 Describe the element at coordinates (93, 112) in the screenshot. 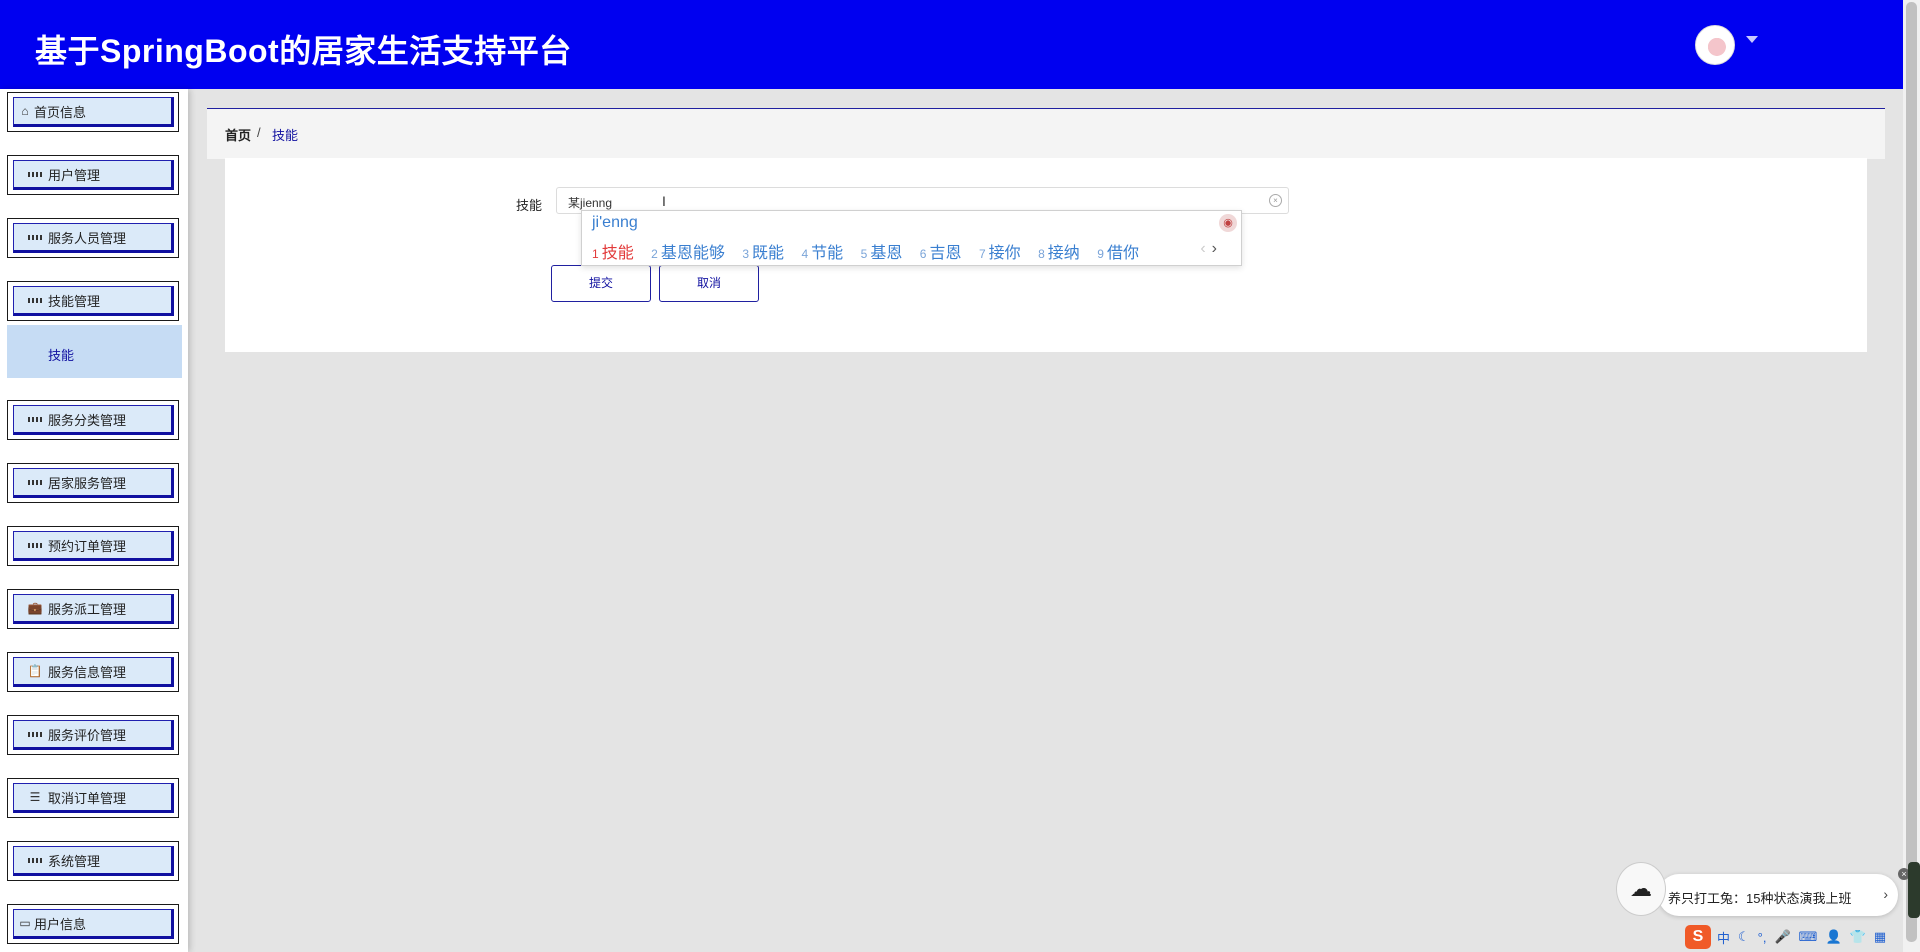

I see `sidebar-item-home-info: ⌂ 首页信息` at that location.